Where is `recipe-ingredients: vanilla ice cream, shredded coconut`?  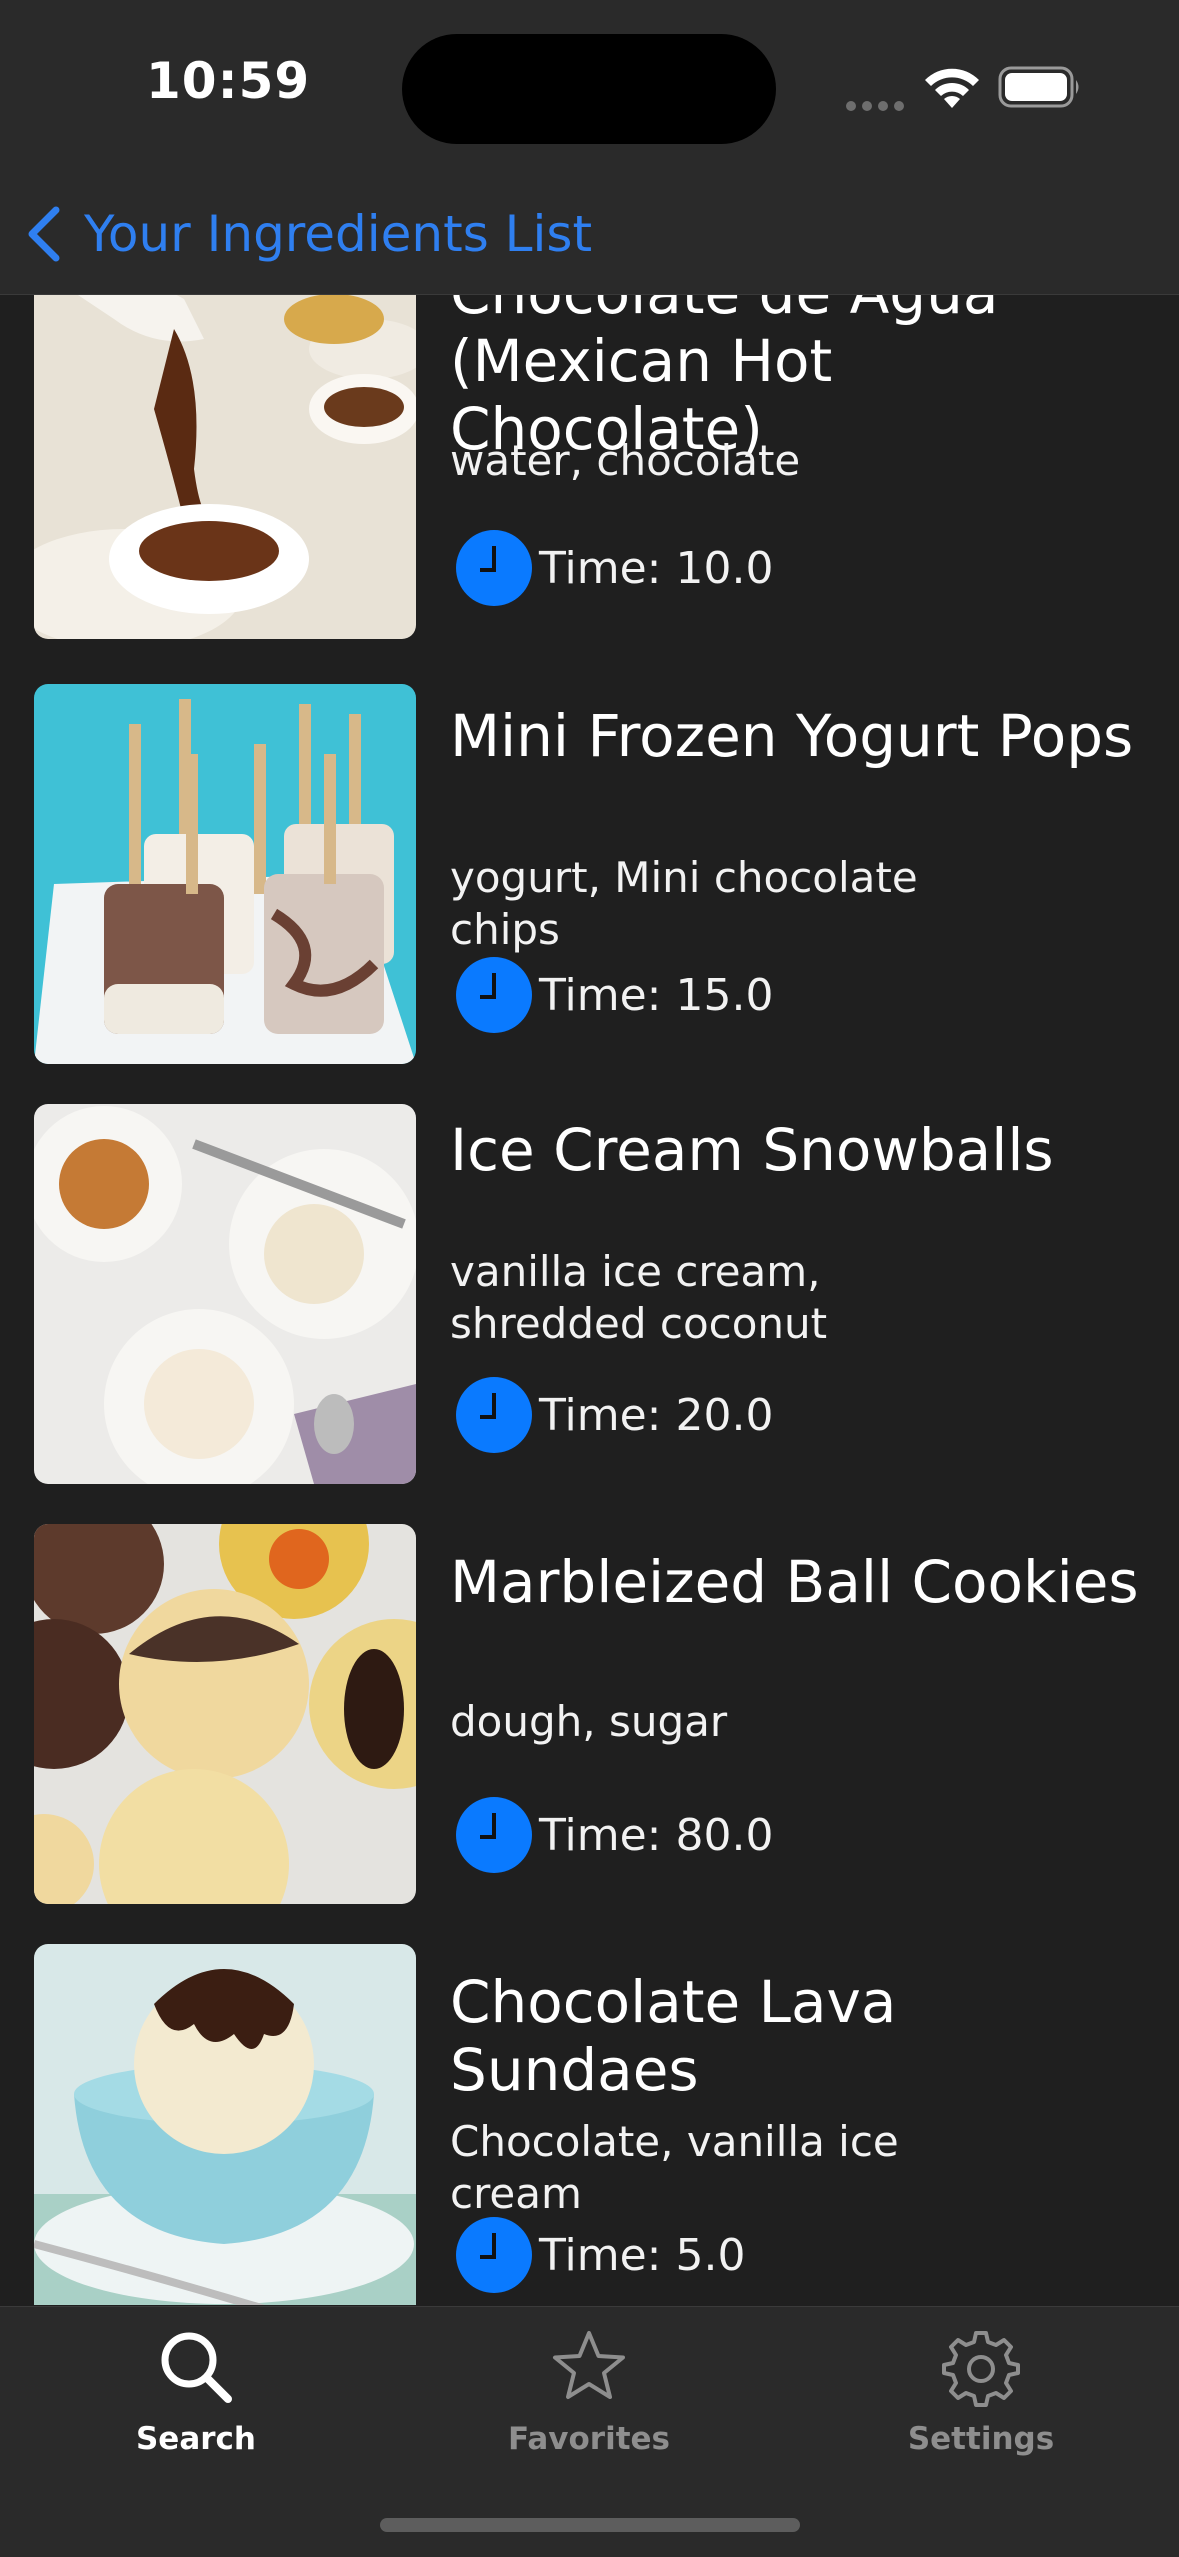 recipe-ingredients: vanilla ice cream, shredded coconut is located at coordinates (639, 1297).